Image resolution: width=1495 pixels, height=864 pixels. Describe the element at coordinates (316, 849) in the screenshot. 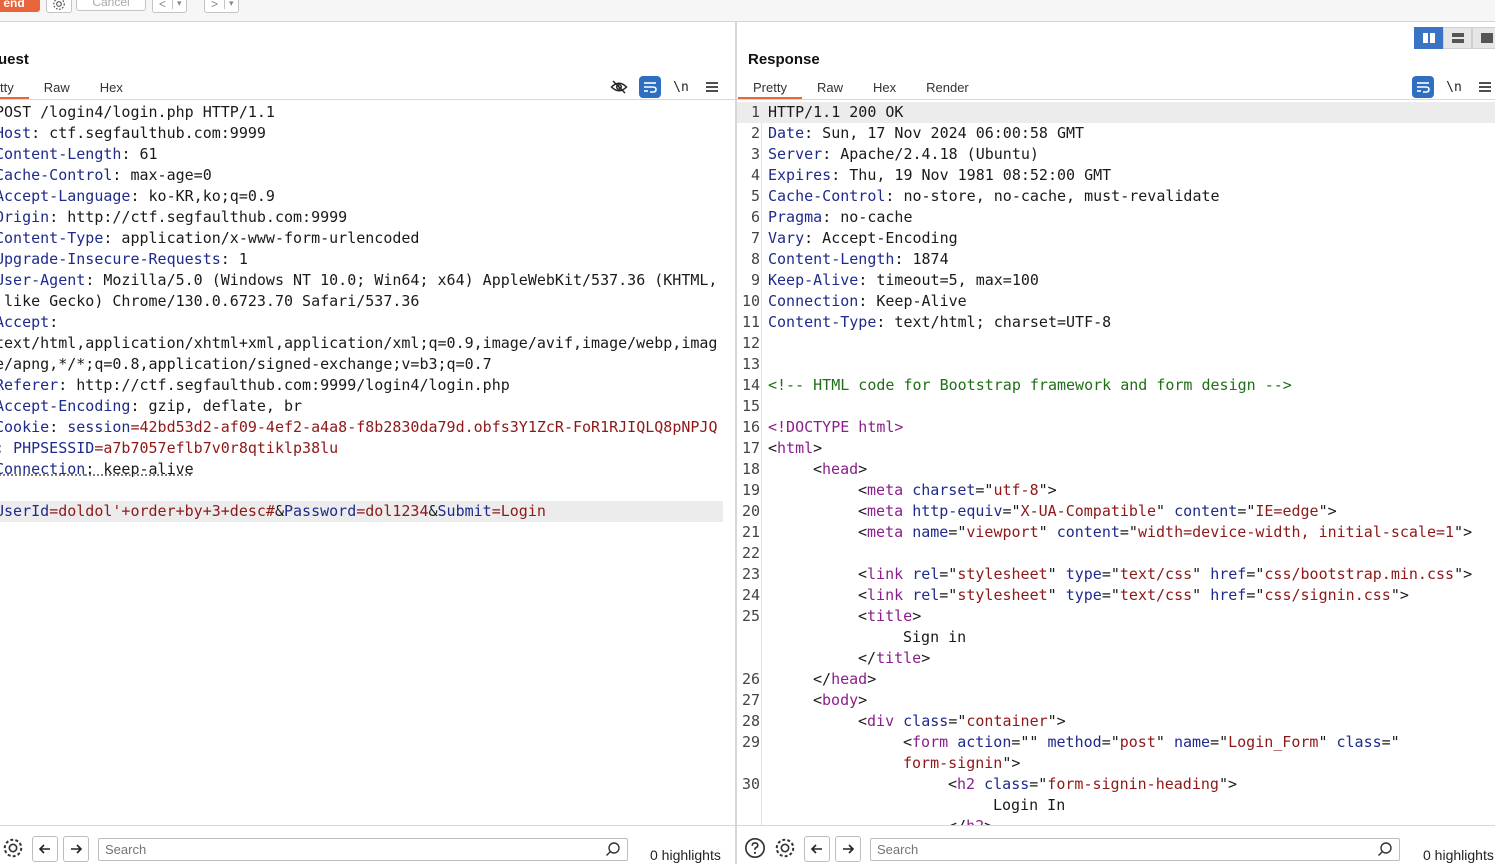

I see `request-search-input` at that location.